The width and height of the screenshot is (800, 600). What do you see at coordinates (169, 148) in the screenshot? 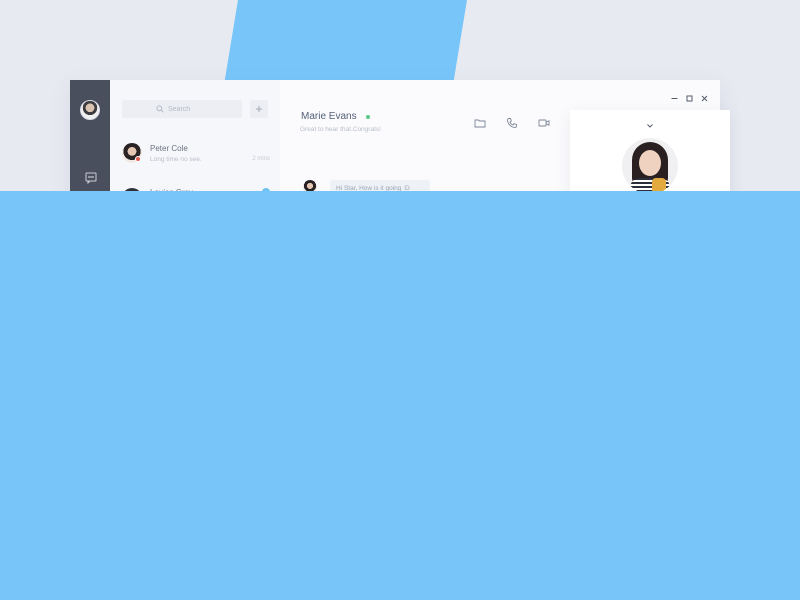
I see `contact-name: Peter Cole` at bounding box center [169, 148].